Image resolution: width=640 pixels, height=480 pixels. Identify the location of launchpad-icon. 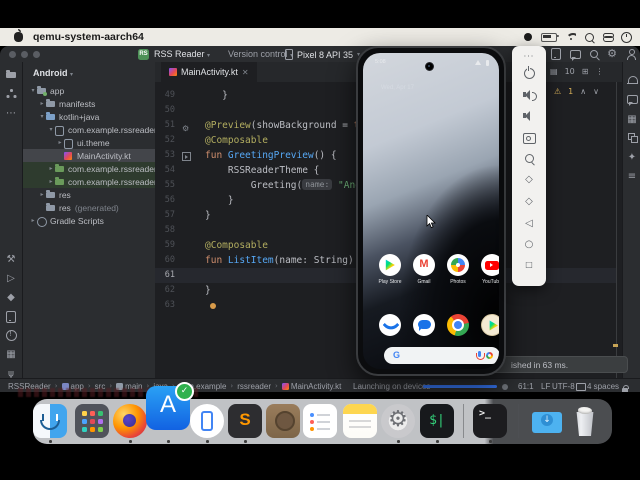
(92, 421).